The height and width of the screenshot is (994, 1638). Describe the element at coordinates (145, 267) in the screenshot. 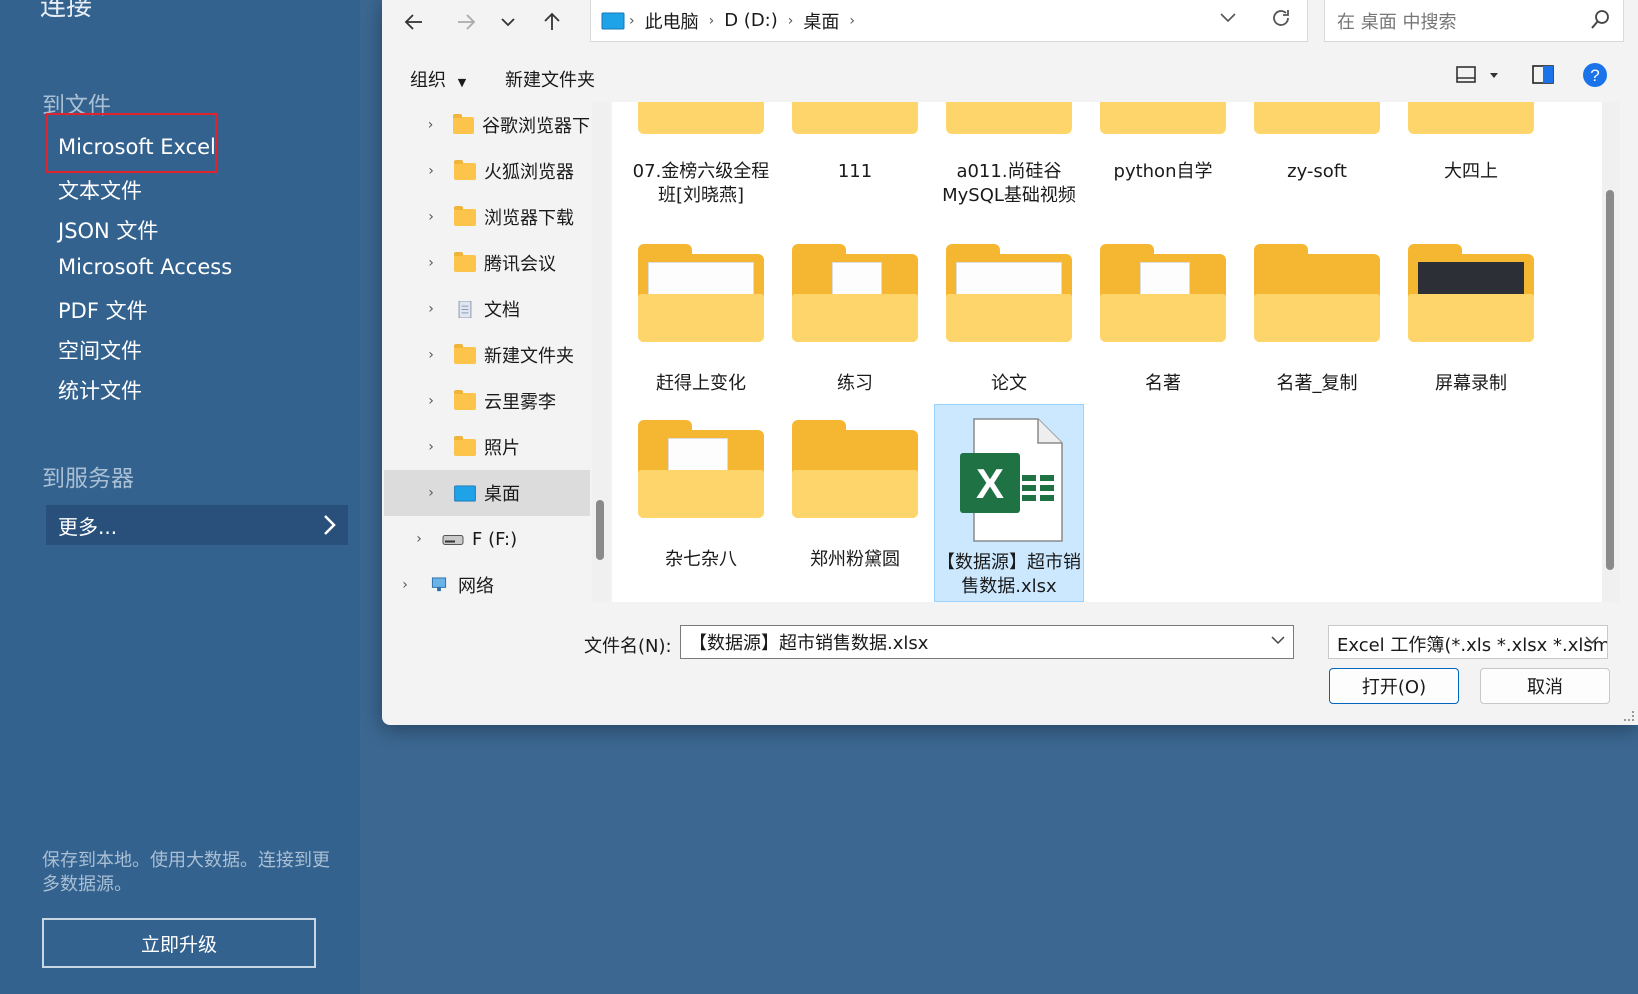

I see `connect-microsoft-access: Microsoft Access` at that location.